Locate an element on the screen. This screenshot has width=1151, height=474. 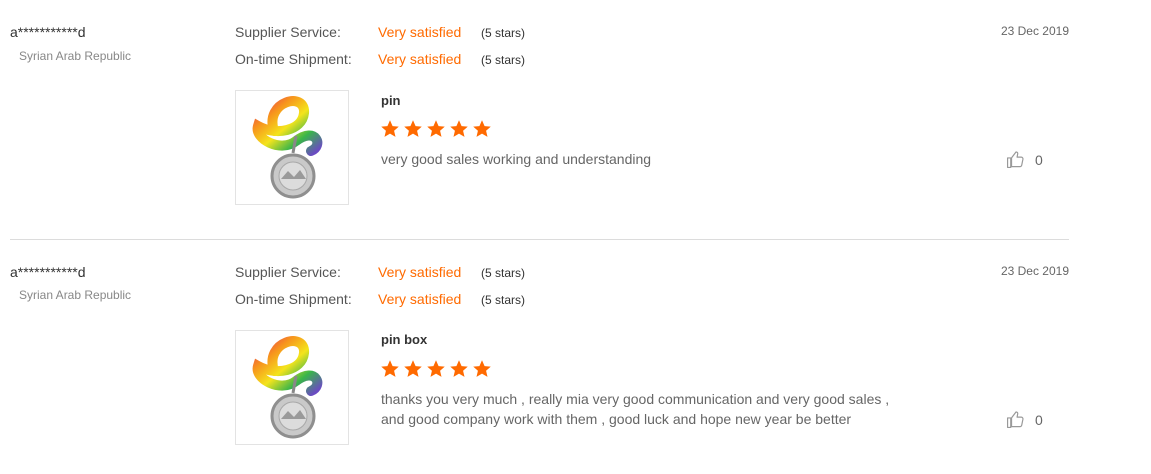
product-name: pin is located at coordinates (391, 100).